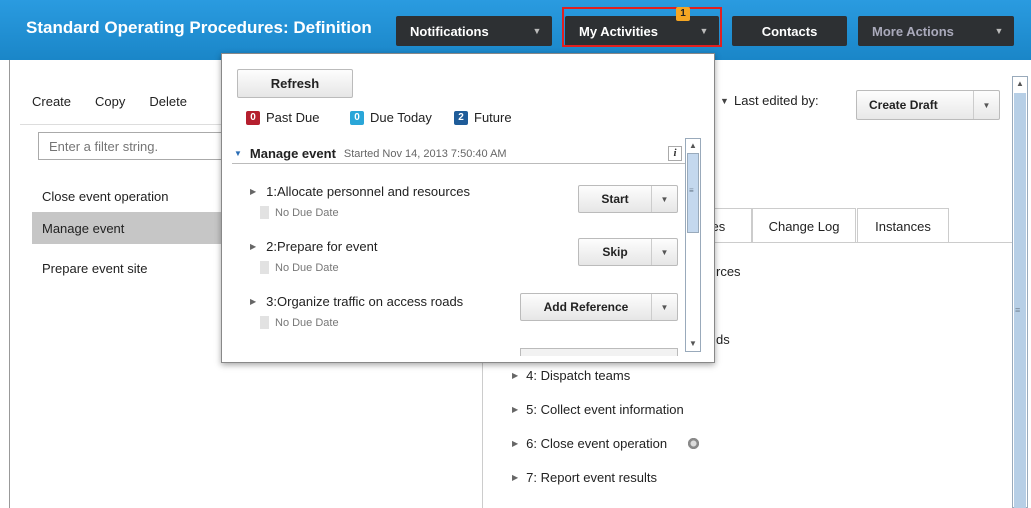 This screenshot has height=508, width=1031. Describe the element at coordinates (368, 191) in the screenshot. I see `activity-label: 1:Allocate personnel and resources` at that location.